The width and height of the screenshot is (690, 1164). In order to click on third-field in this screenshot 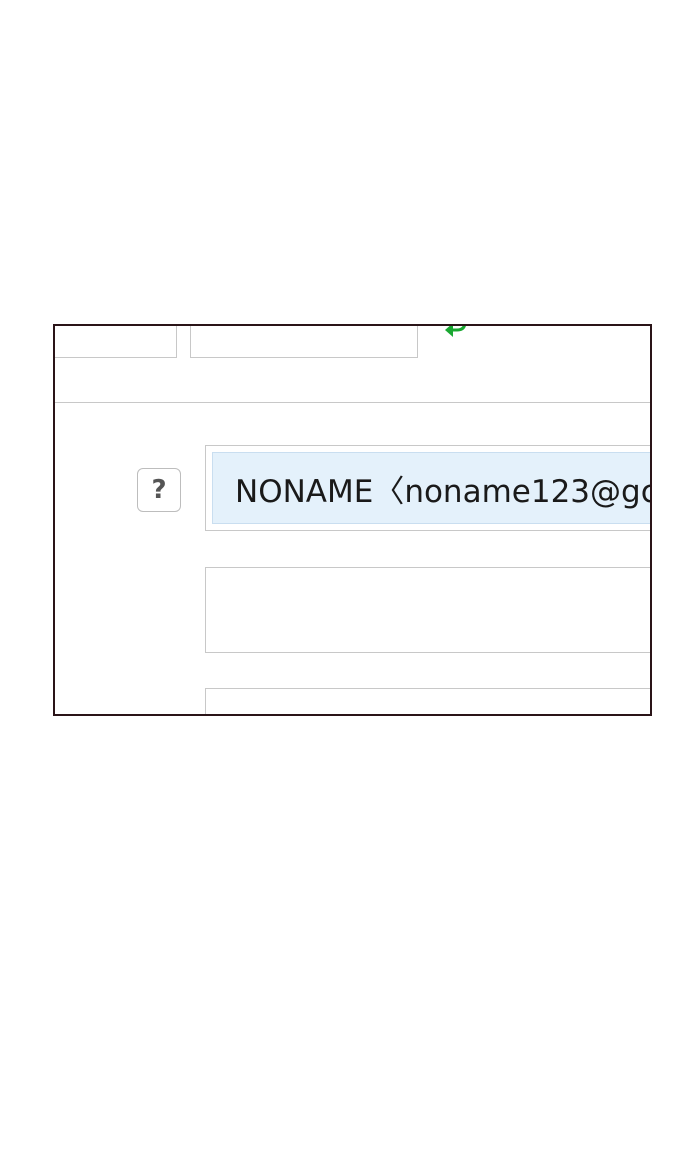, I will do `click(427, 701)`.